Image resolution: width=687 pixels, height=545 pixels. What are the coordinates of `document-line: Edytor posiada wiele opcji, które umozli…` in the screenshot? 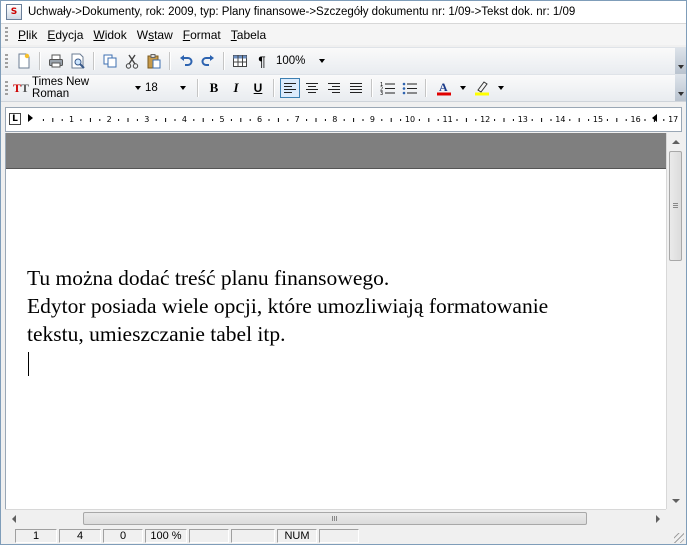 It's located at (287, 306).